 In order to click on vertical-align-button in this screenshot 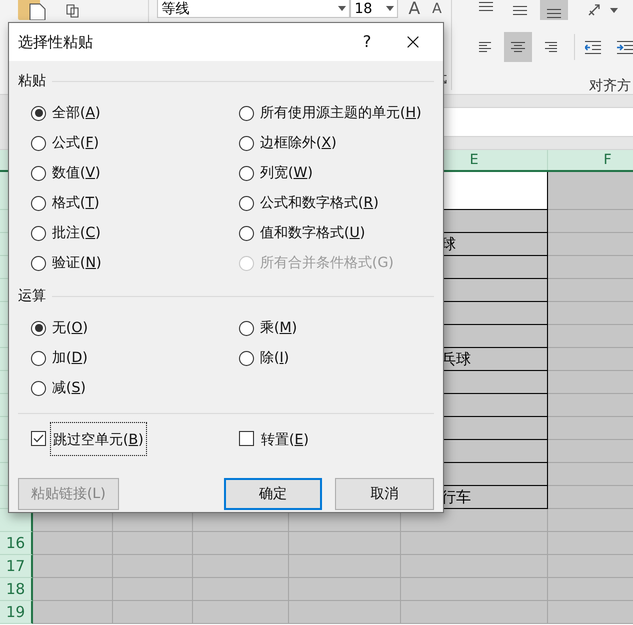, I will do `click(554, 10)`.